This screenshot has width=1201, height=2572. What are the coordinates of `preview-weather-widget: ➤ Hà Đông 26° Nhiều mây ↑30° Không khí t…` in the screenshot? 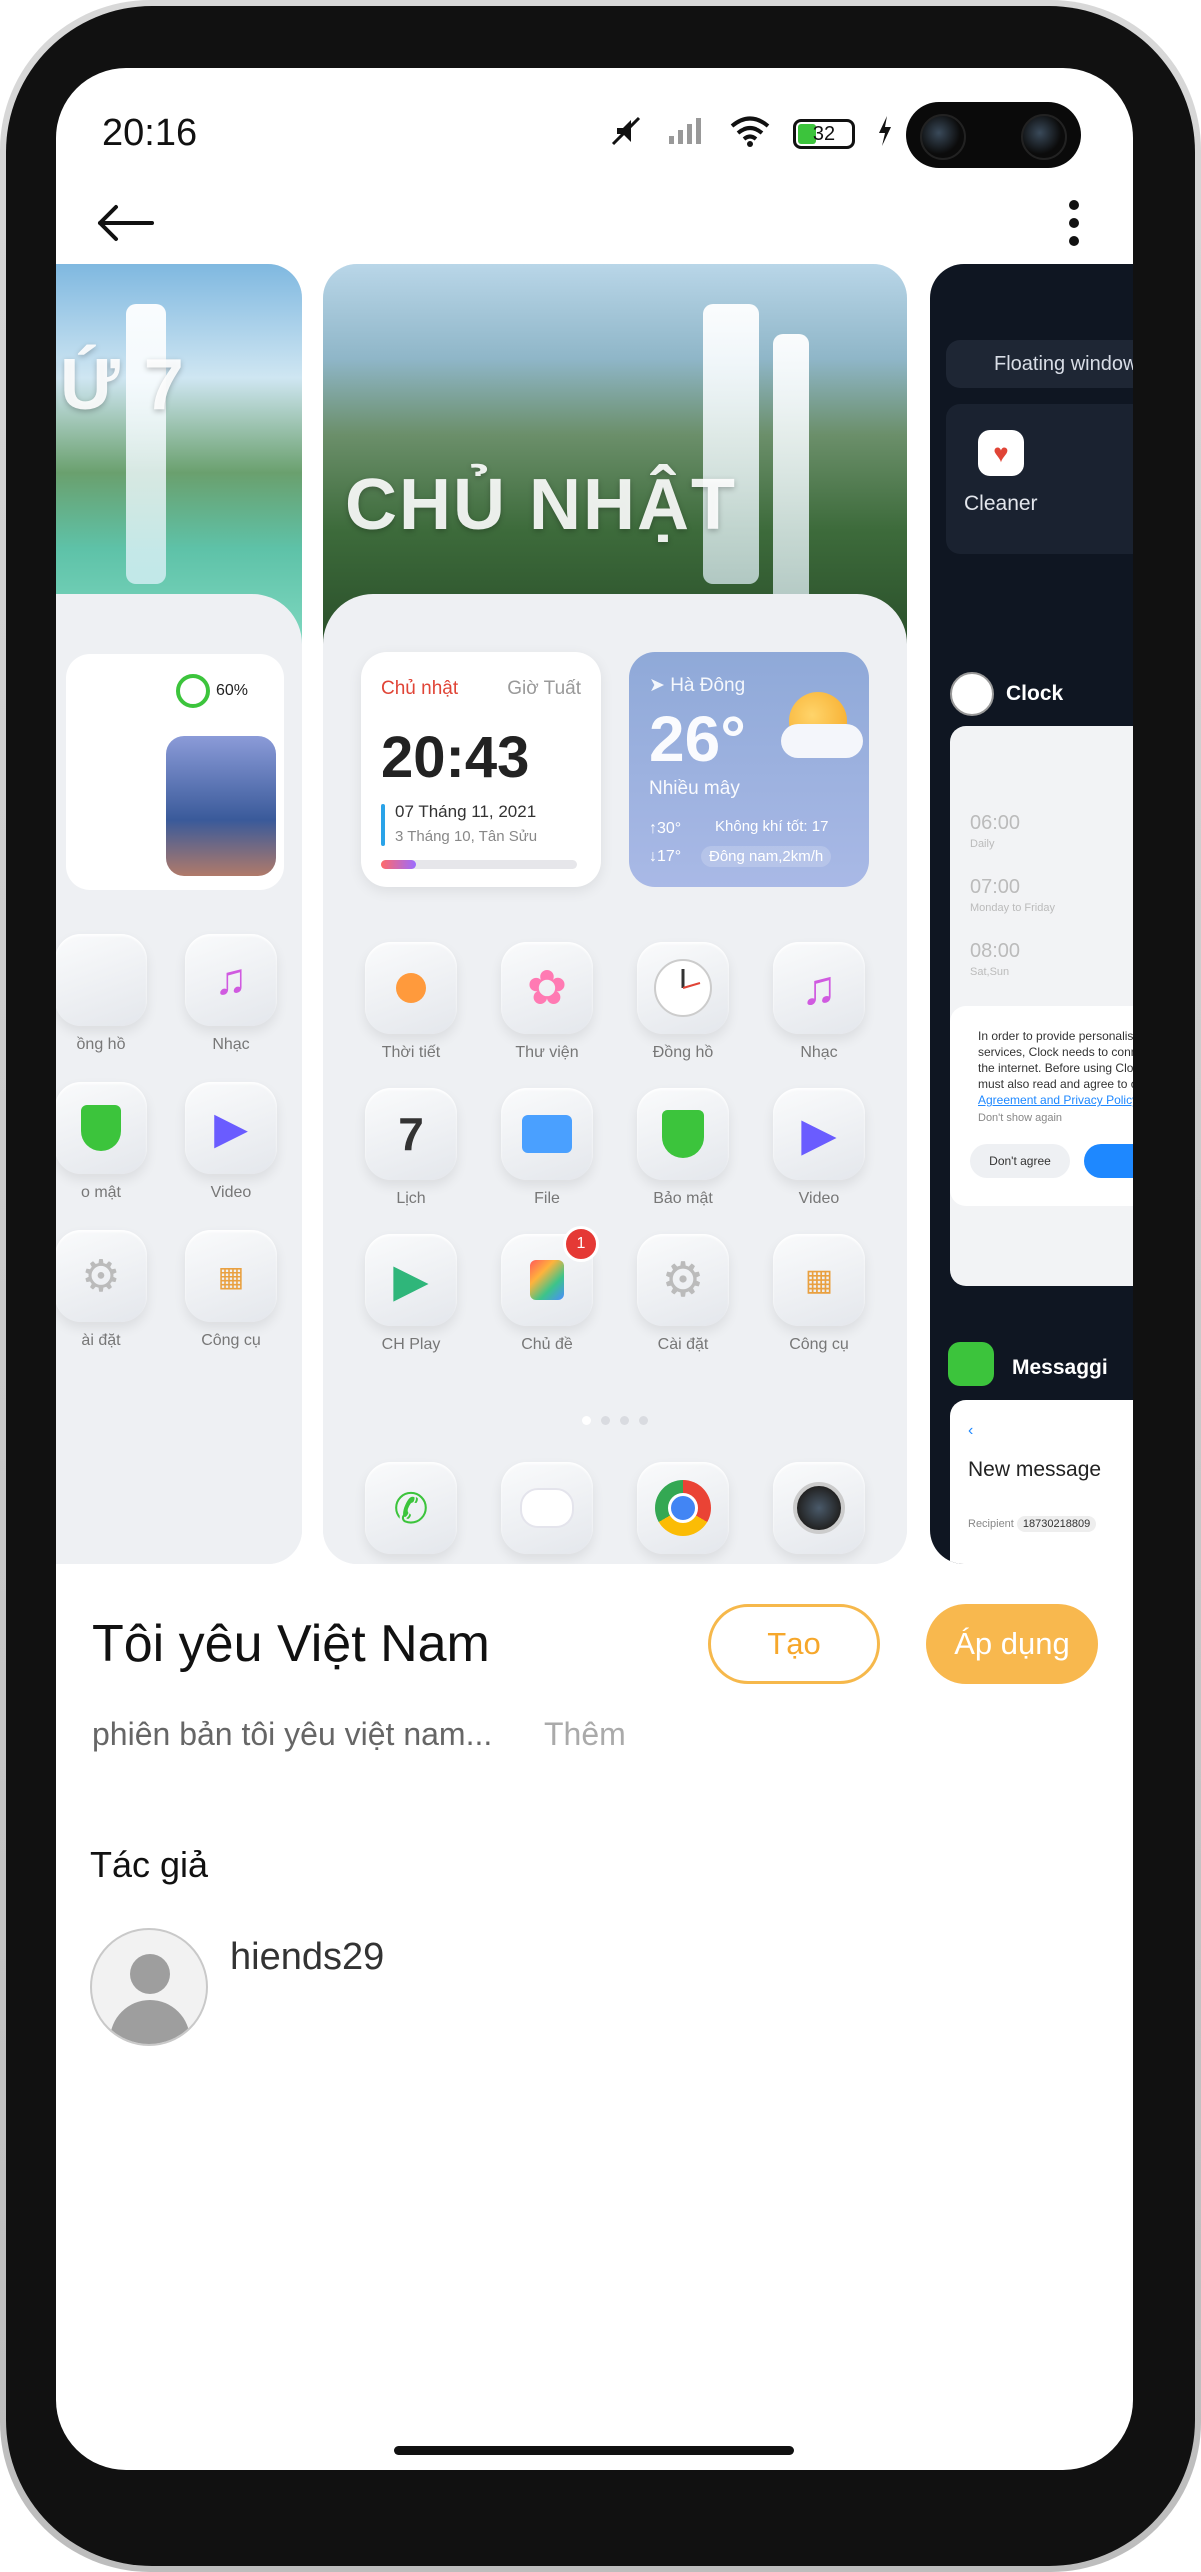 It's located at (749, 769).